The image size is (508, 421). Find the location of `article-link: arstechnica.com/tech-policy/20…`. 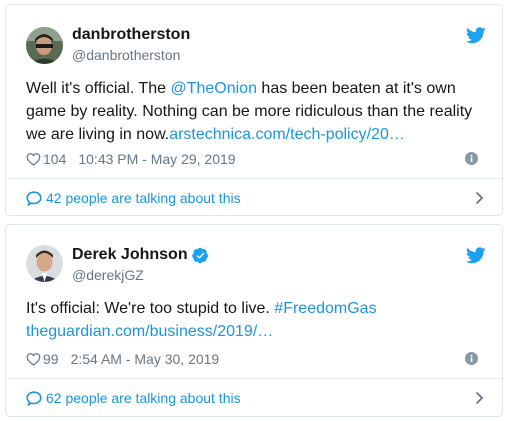

article-link: arstechnica.com/tech-policy/20… is located at coordinates (287, 134).